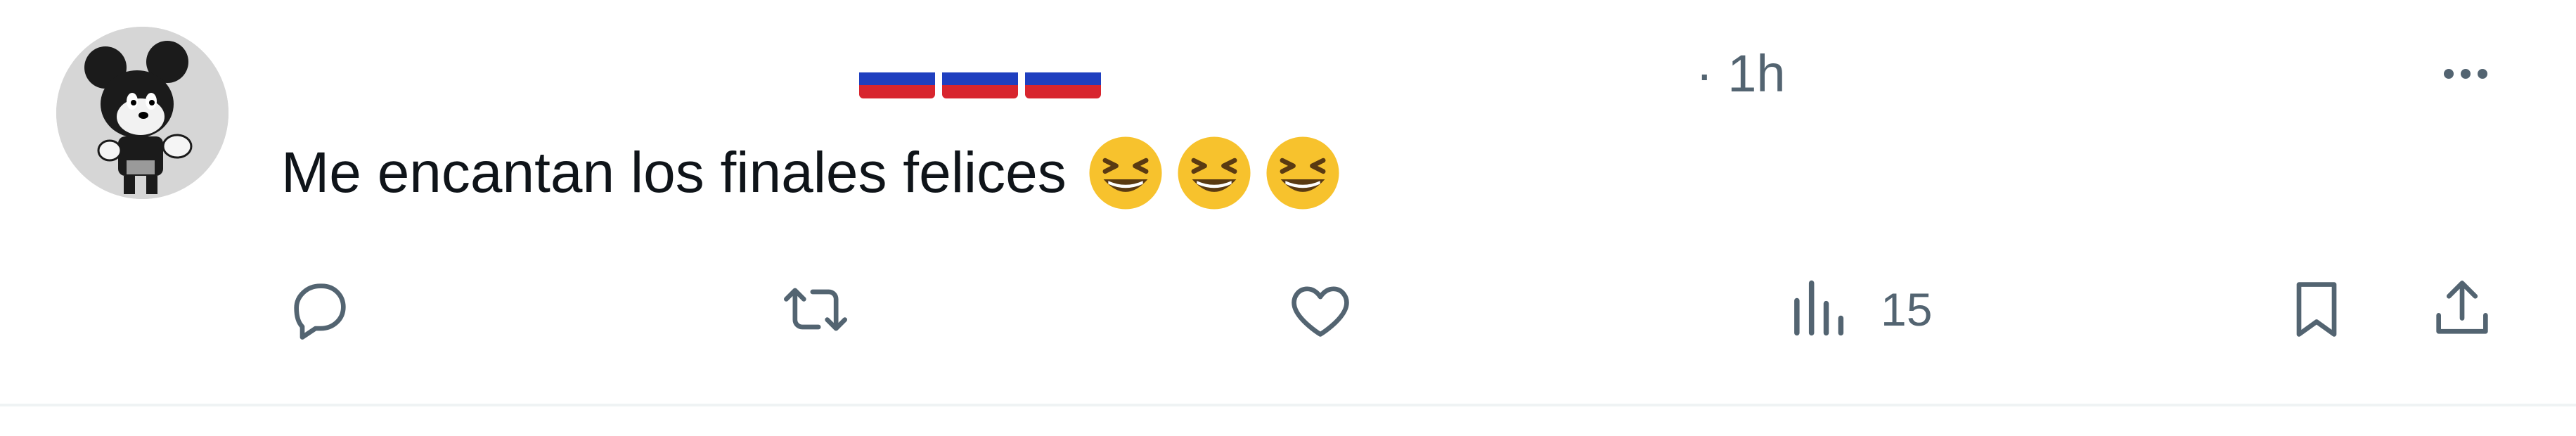  I want to click on reply-icon, so click(320, 311).